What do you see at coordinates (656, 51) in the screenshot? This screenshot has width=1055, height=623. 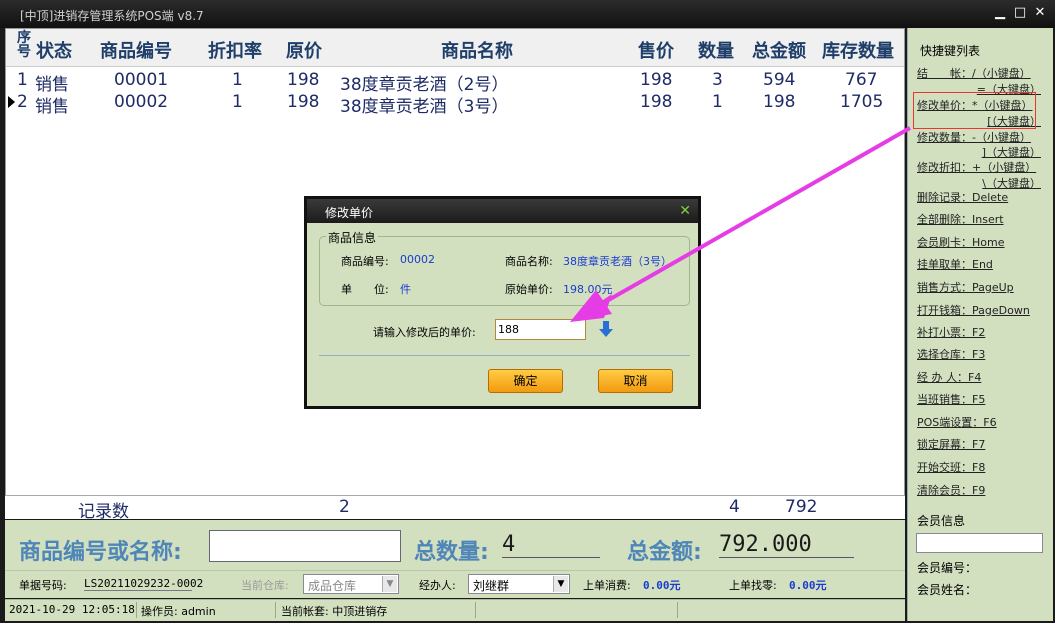 I see `header-price: 售价` at bounding box center [656, 51].